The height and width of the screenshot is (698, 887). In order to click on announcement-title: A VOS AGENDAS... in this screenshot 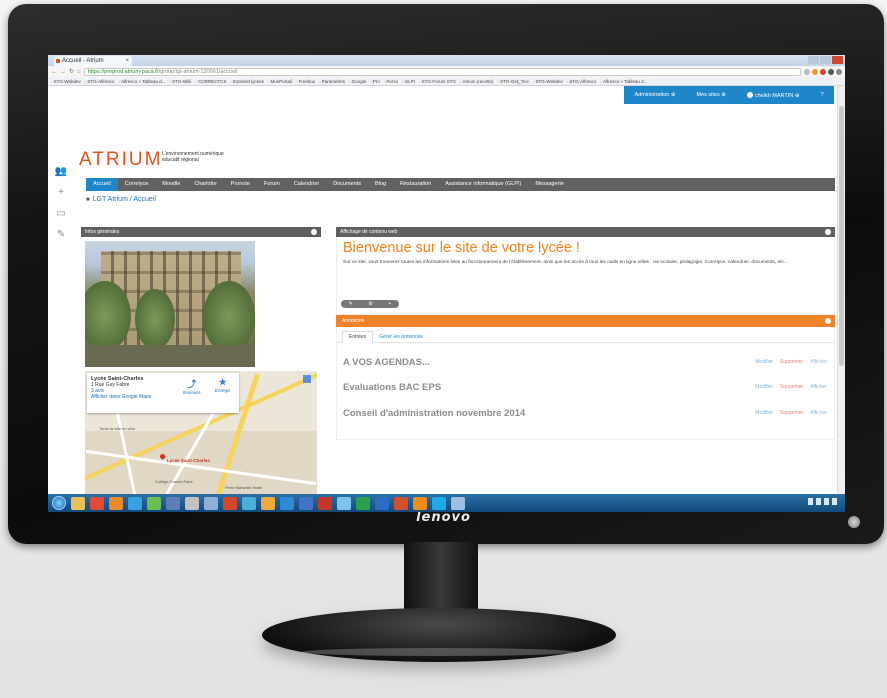, I will do `click(549, 362)`.